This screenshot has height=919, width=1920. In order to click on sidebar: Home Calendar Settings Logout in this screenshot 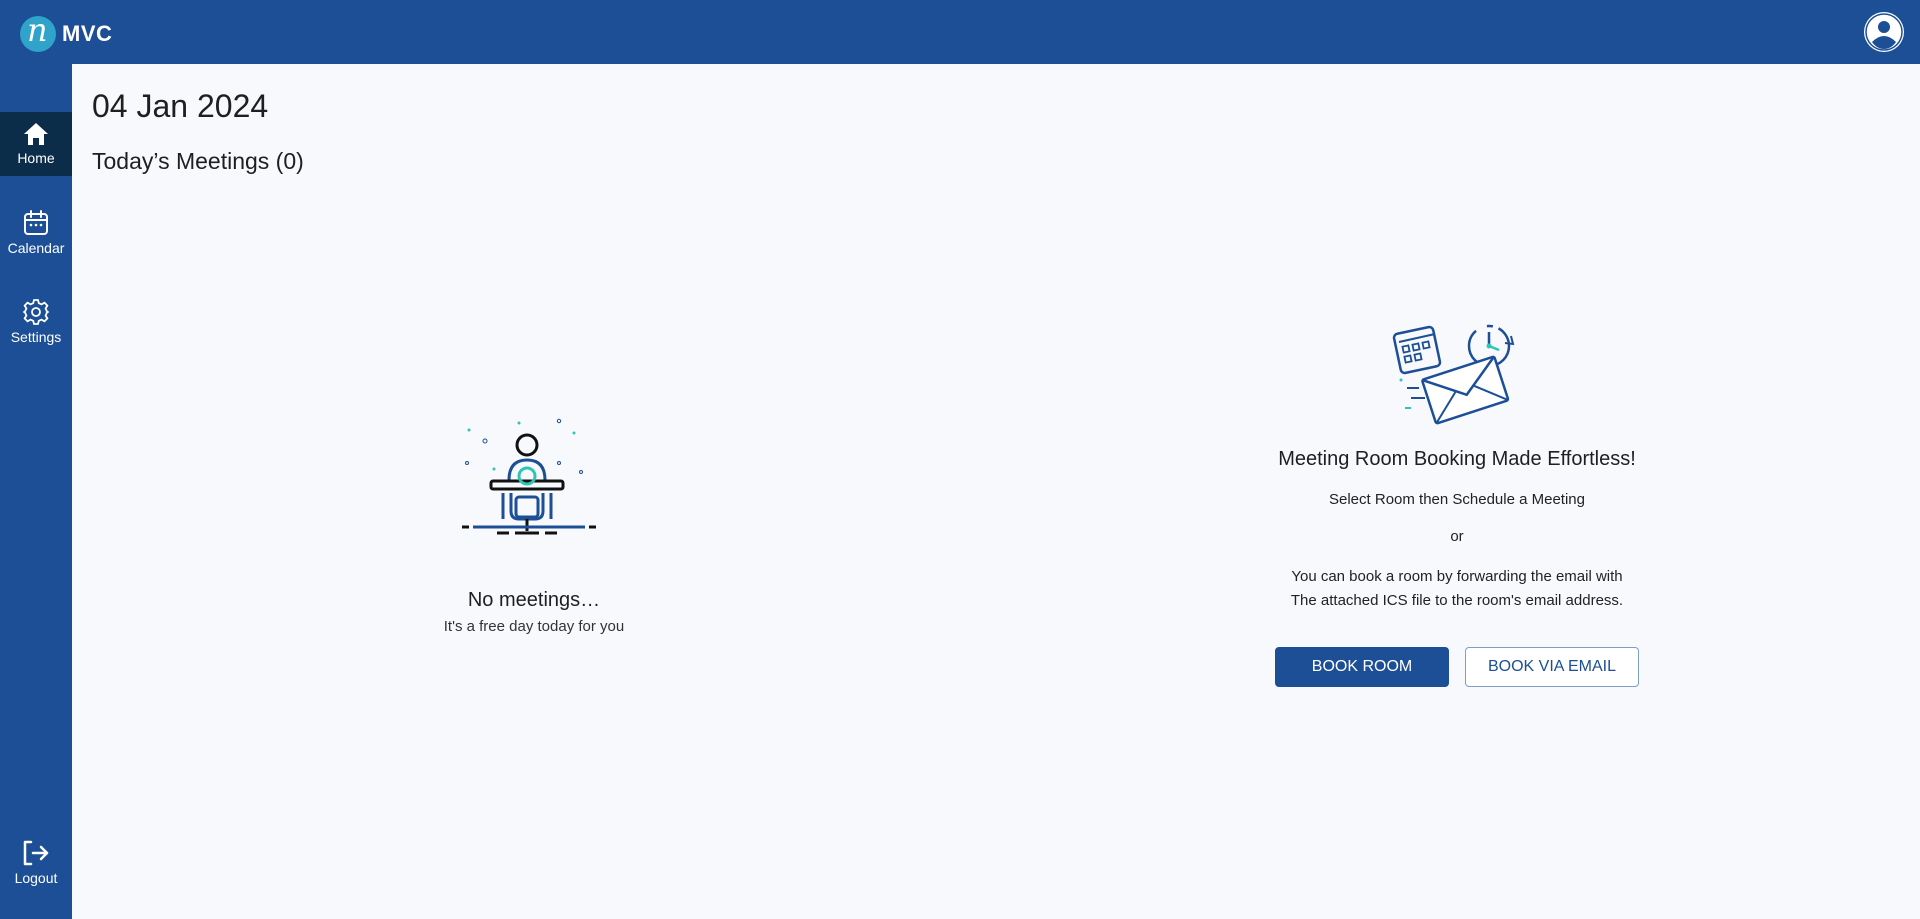, I will do `click(36, 491)`.